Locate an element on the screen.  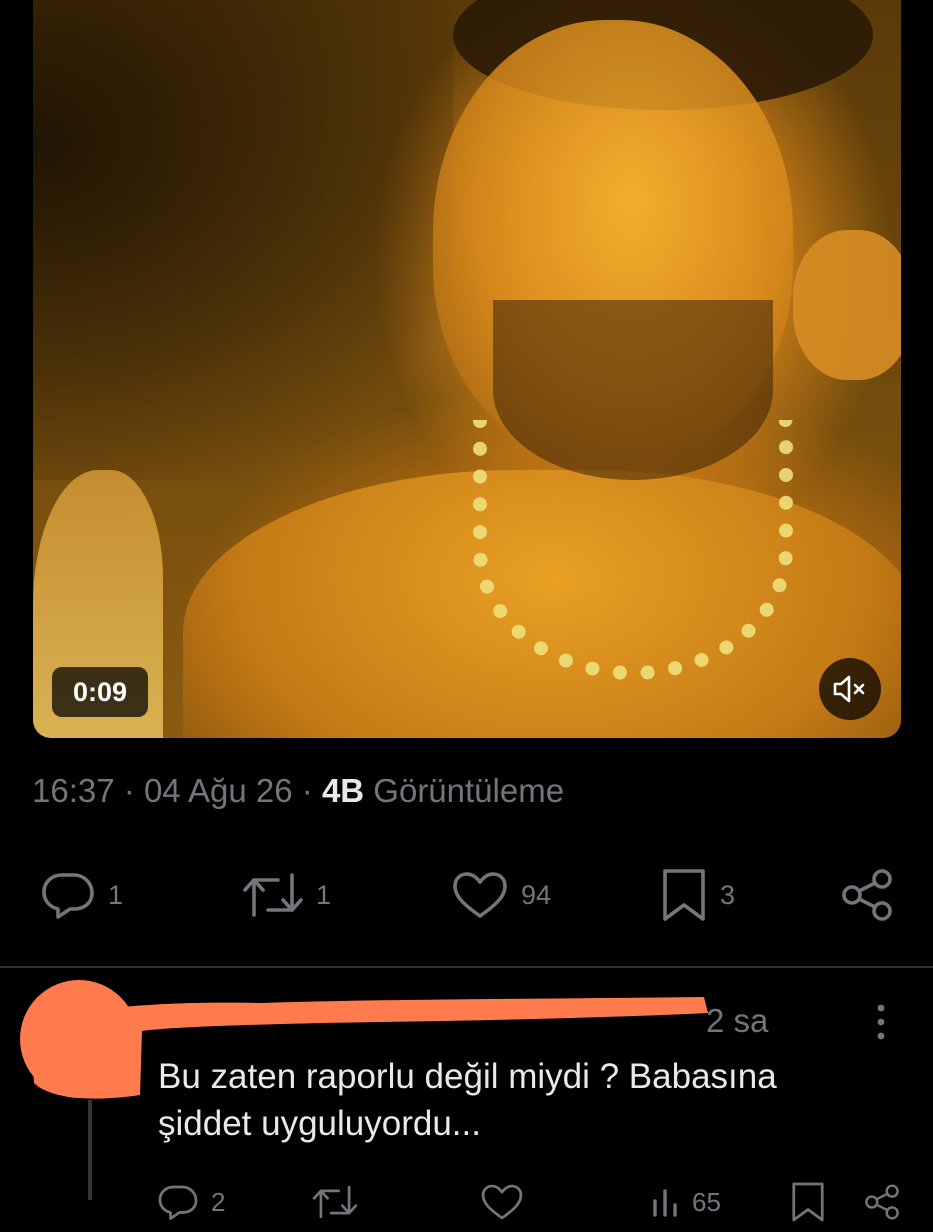
section-divider is located at coordinates (466, 967).